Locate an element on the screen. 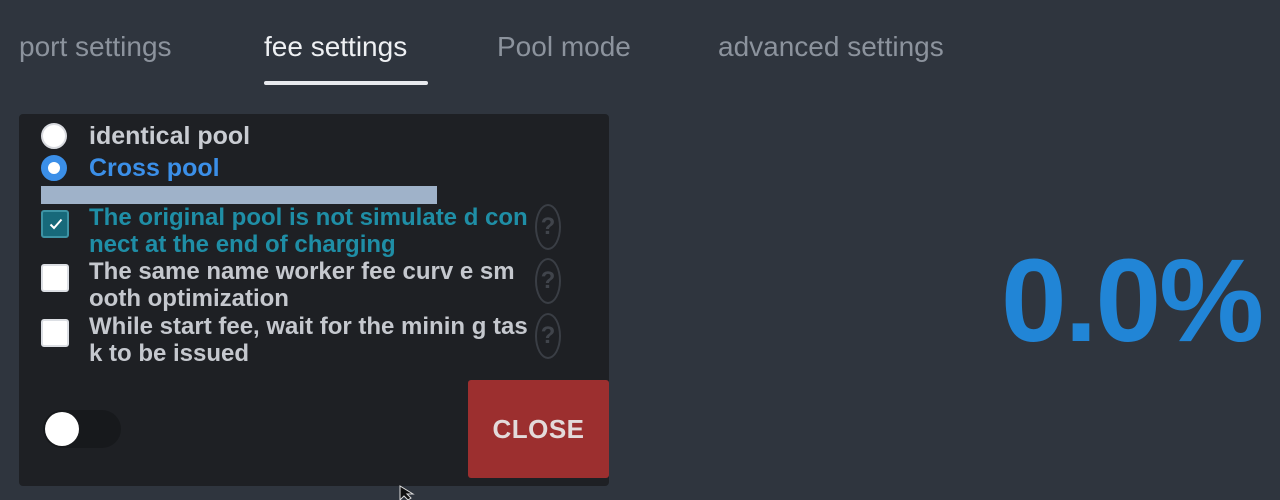  checkmark-icon is located at coordinates (56, 224).